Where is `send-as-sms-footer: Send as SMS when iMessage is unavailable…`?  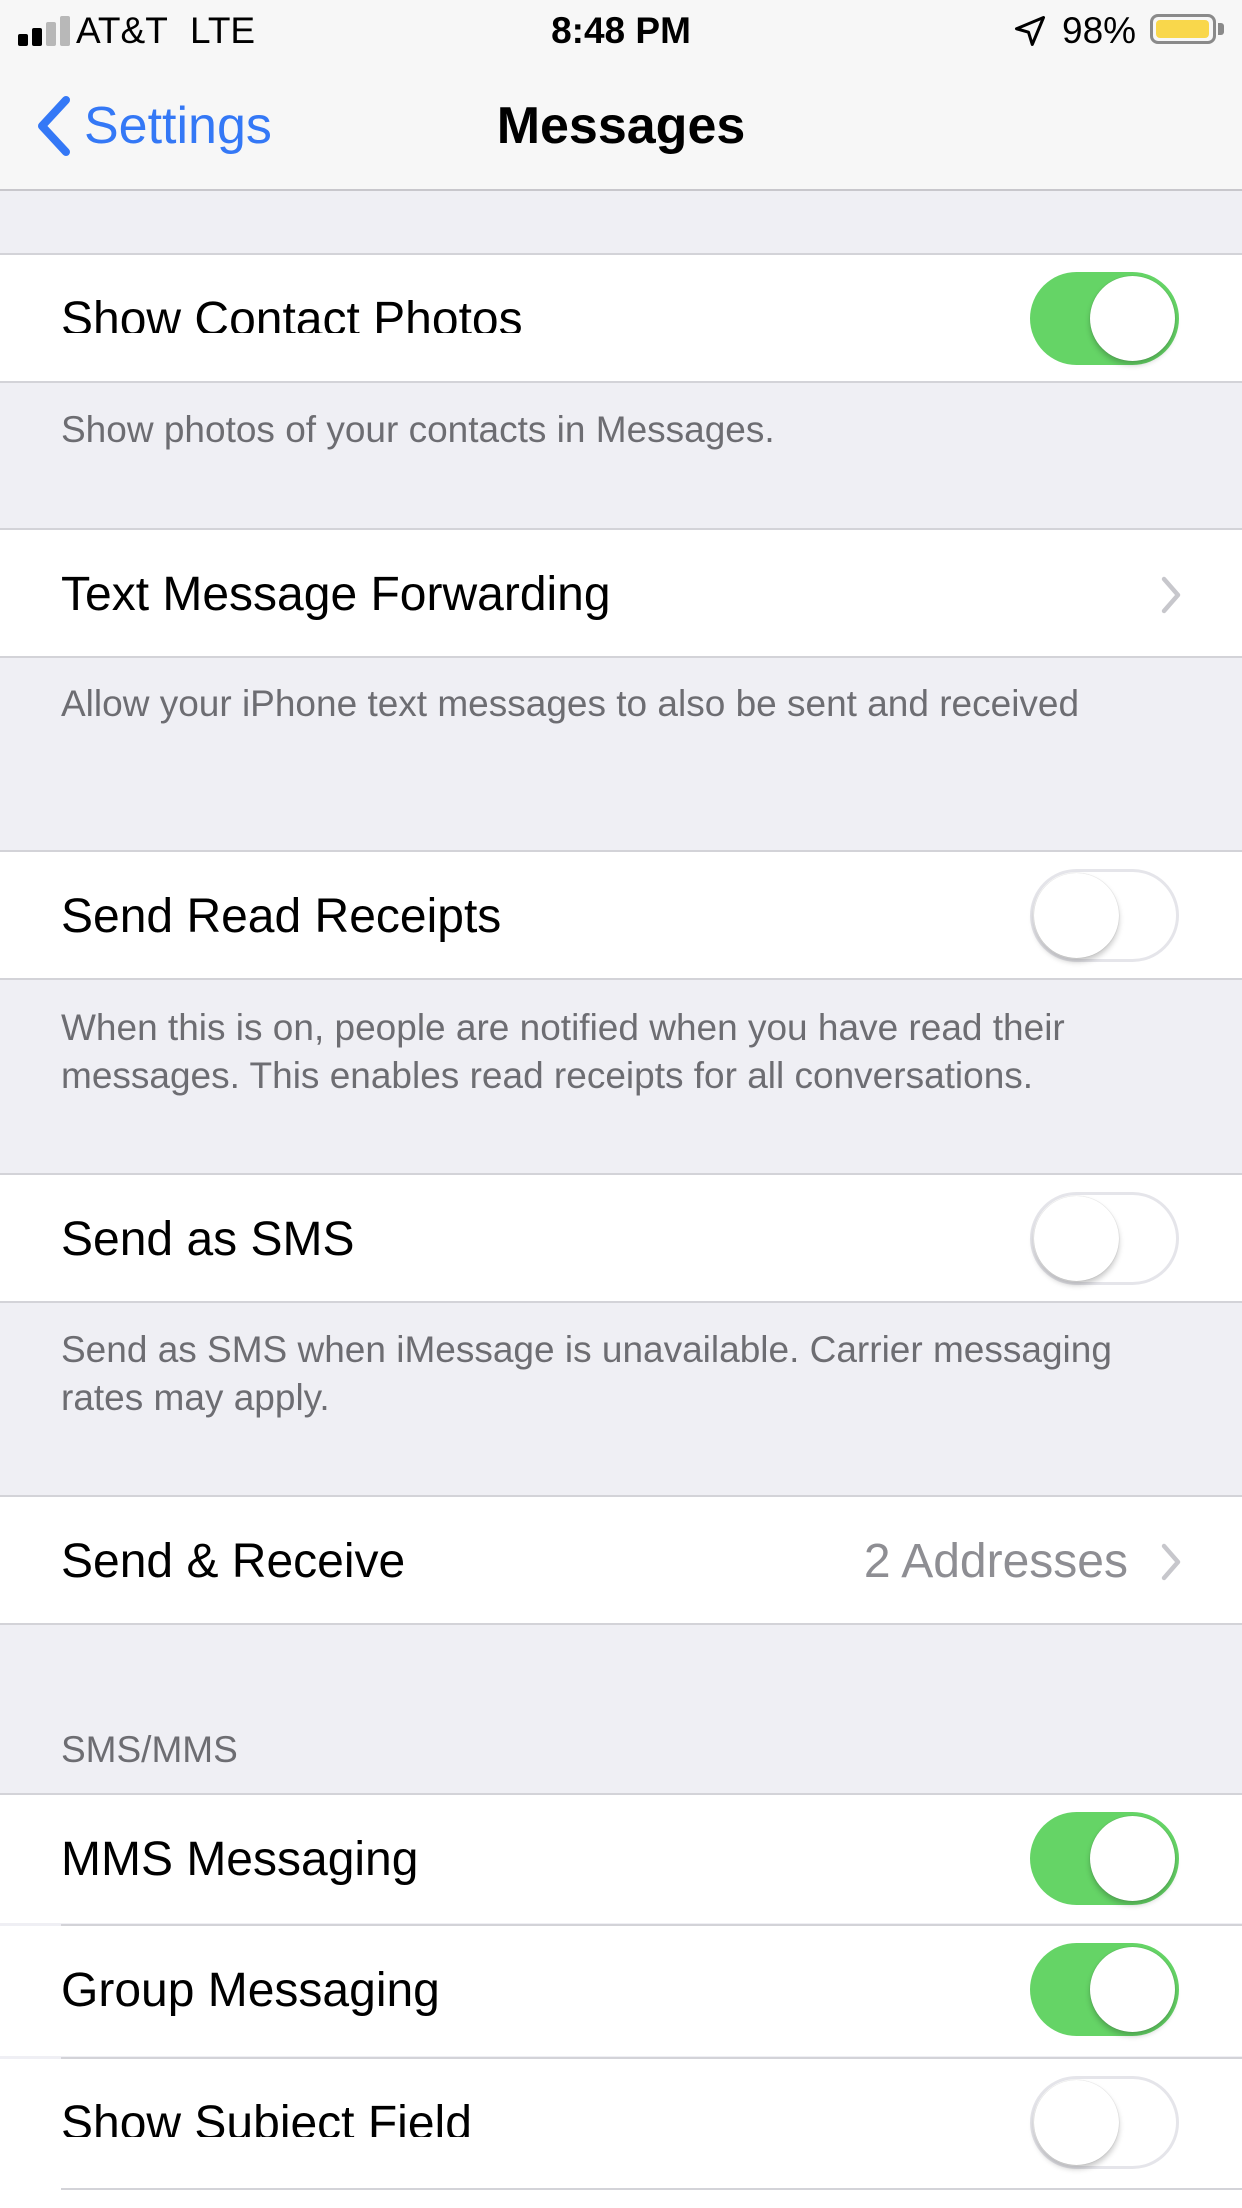
send-as-sms-footer: Send as SMS when iMessage is unavailable… is located at coordinates (586, 1373).